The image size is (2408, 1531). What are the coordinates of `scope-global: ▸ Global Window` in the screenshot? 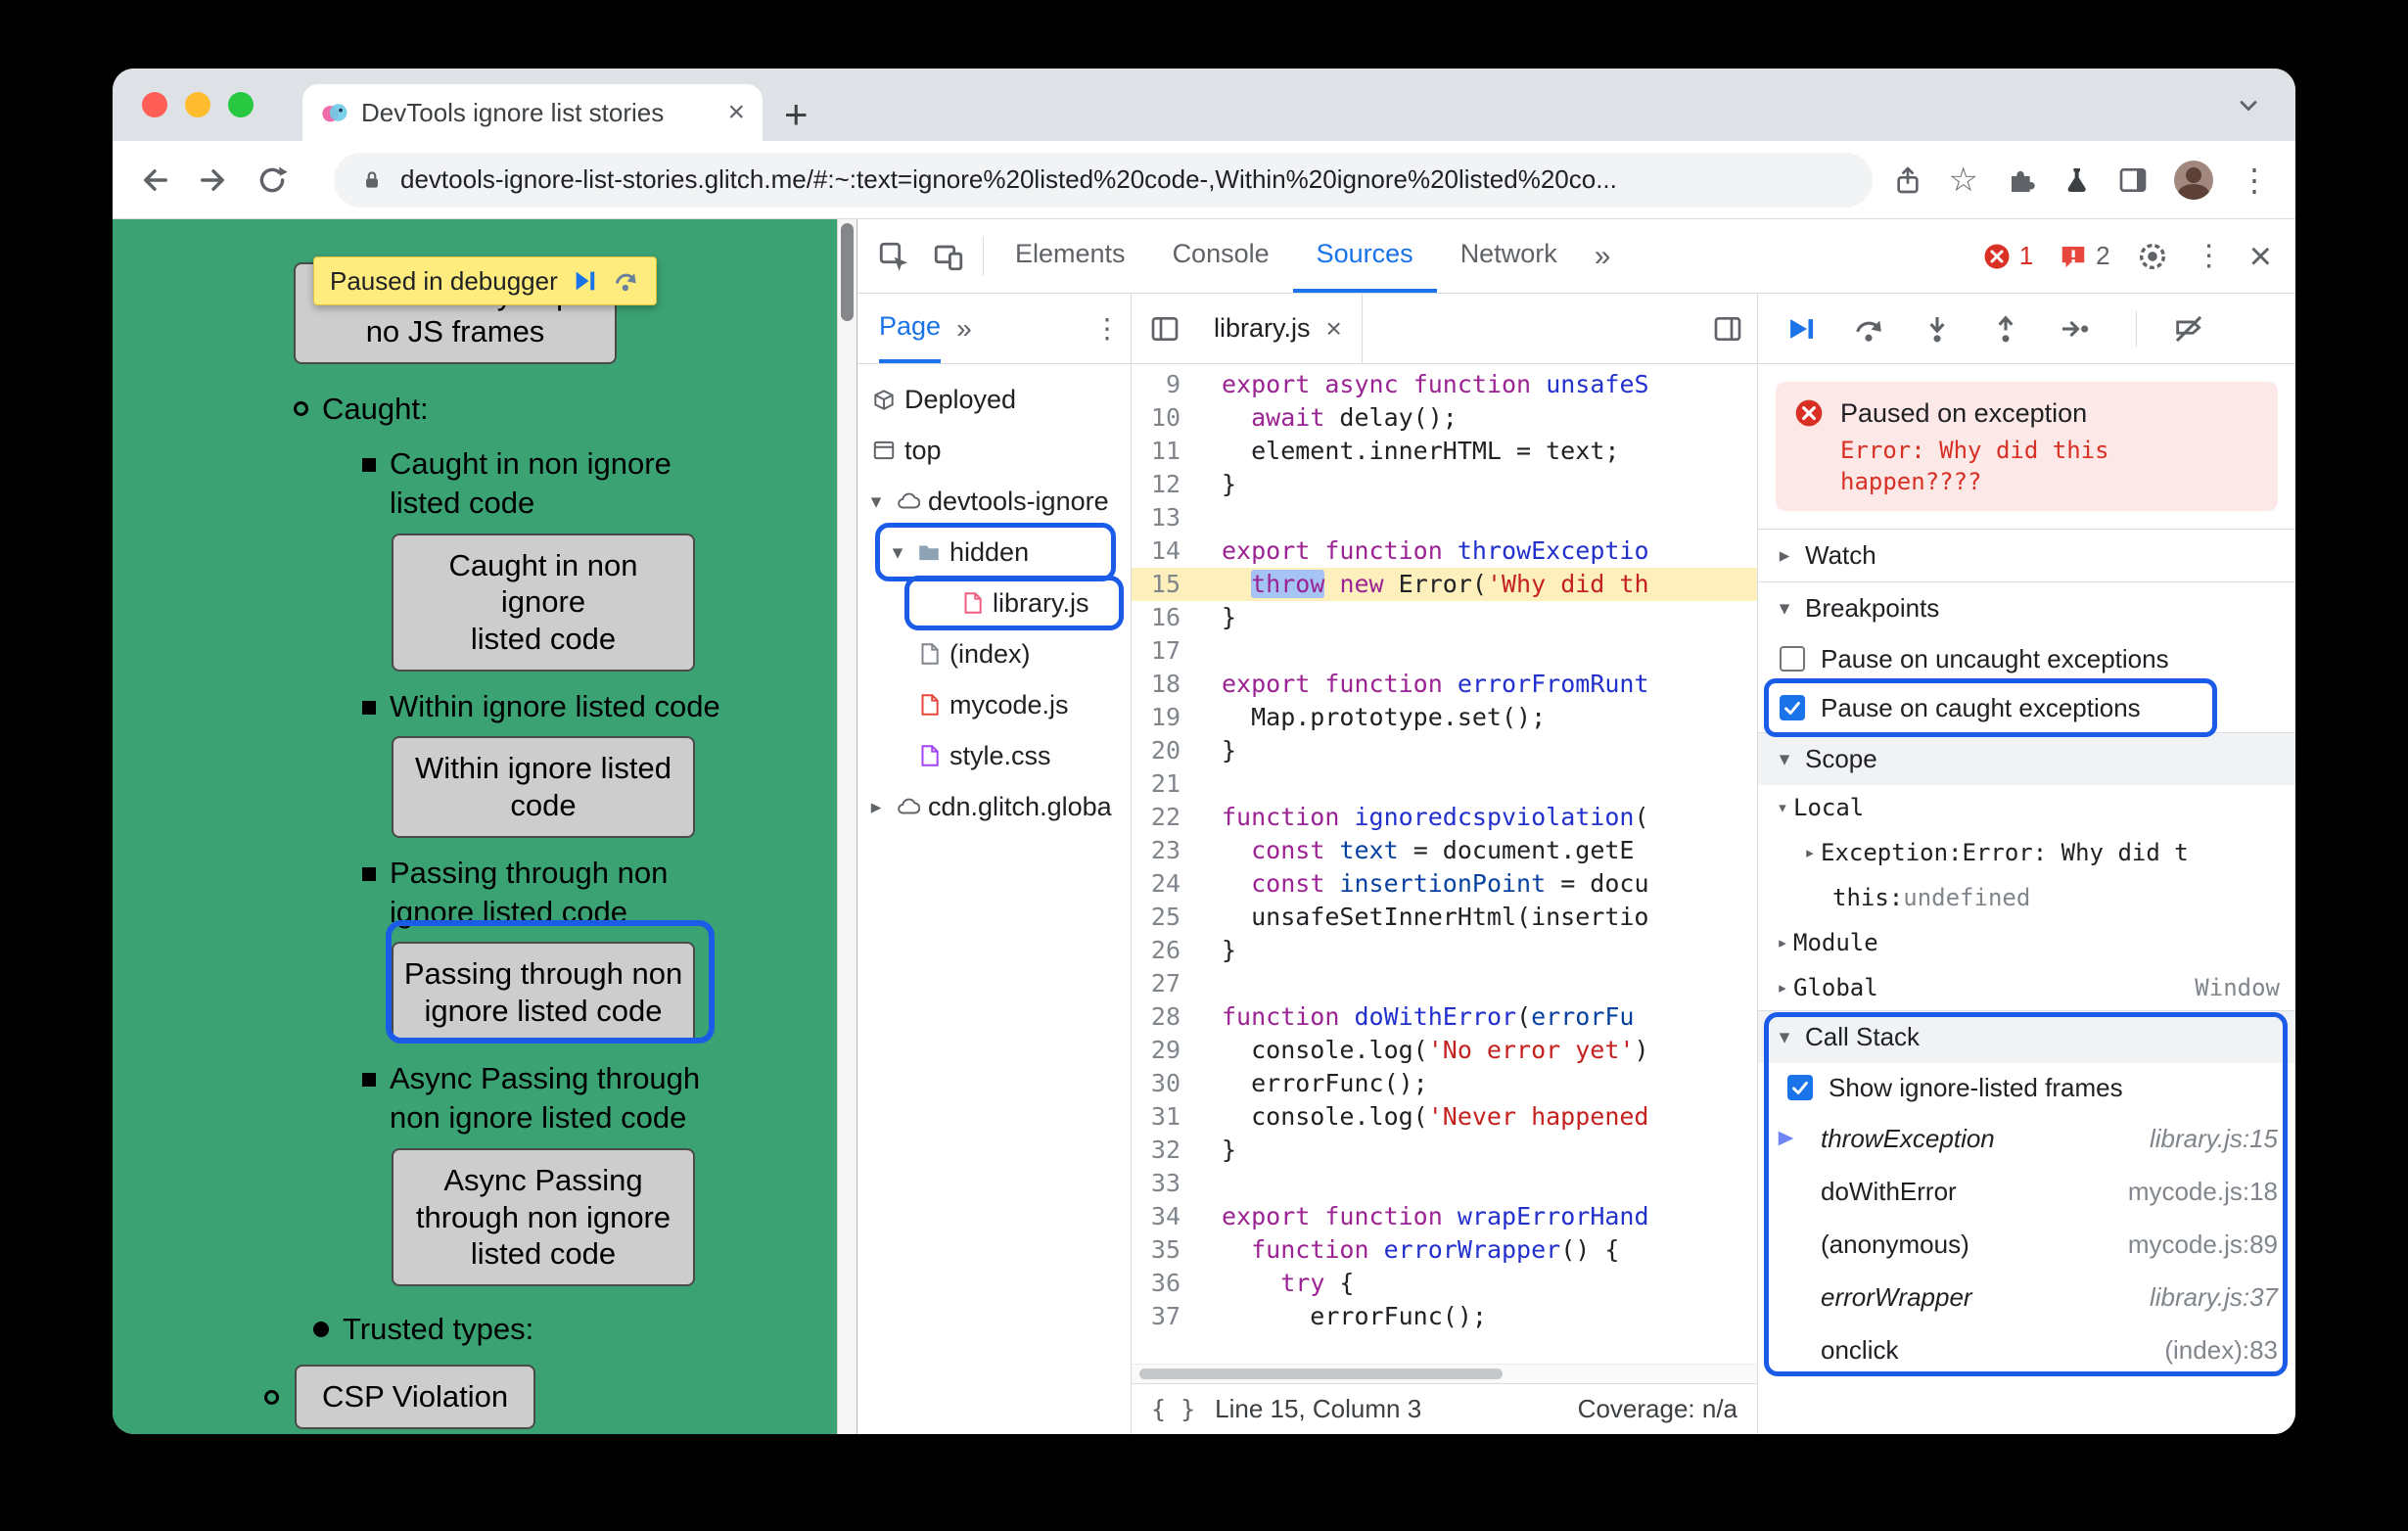 It's located at (2026, 987).